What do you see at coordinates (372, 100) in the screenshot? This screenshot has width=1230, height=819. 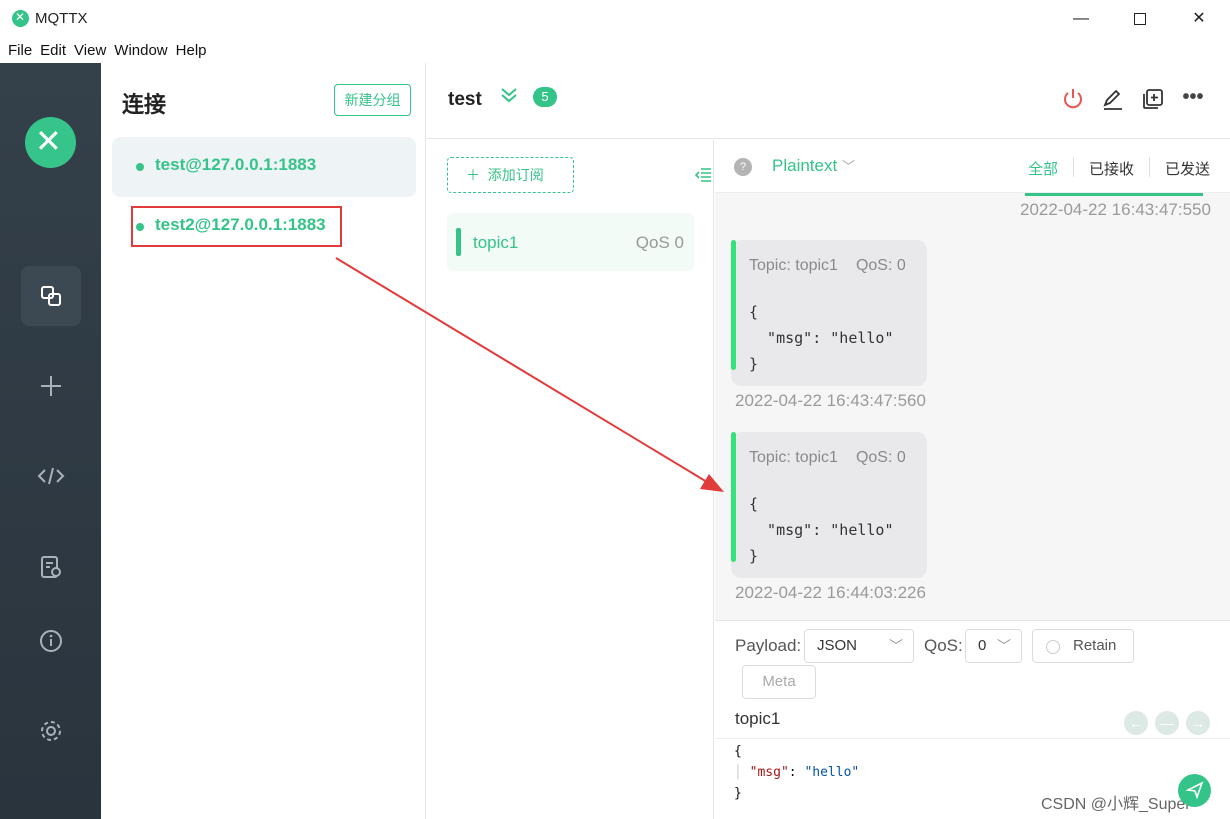 I see `new-group-button: 新建分组` at bounding box center [372, 100].